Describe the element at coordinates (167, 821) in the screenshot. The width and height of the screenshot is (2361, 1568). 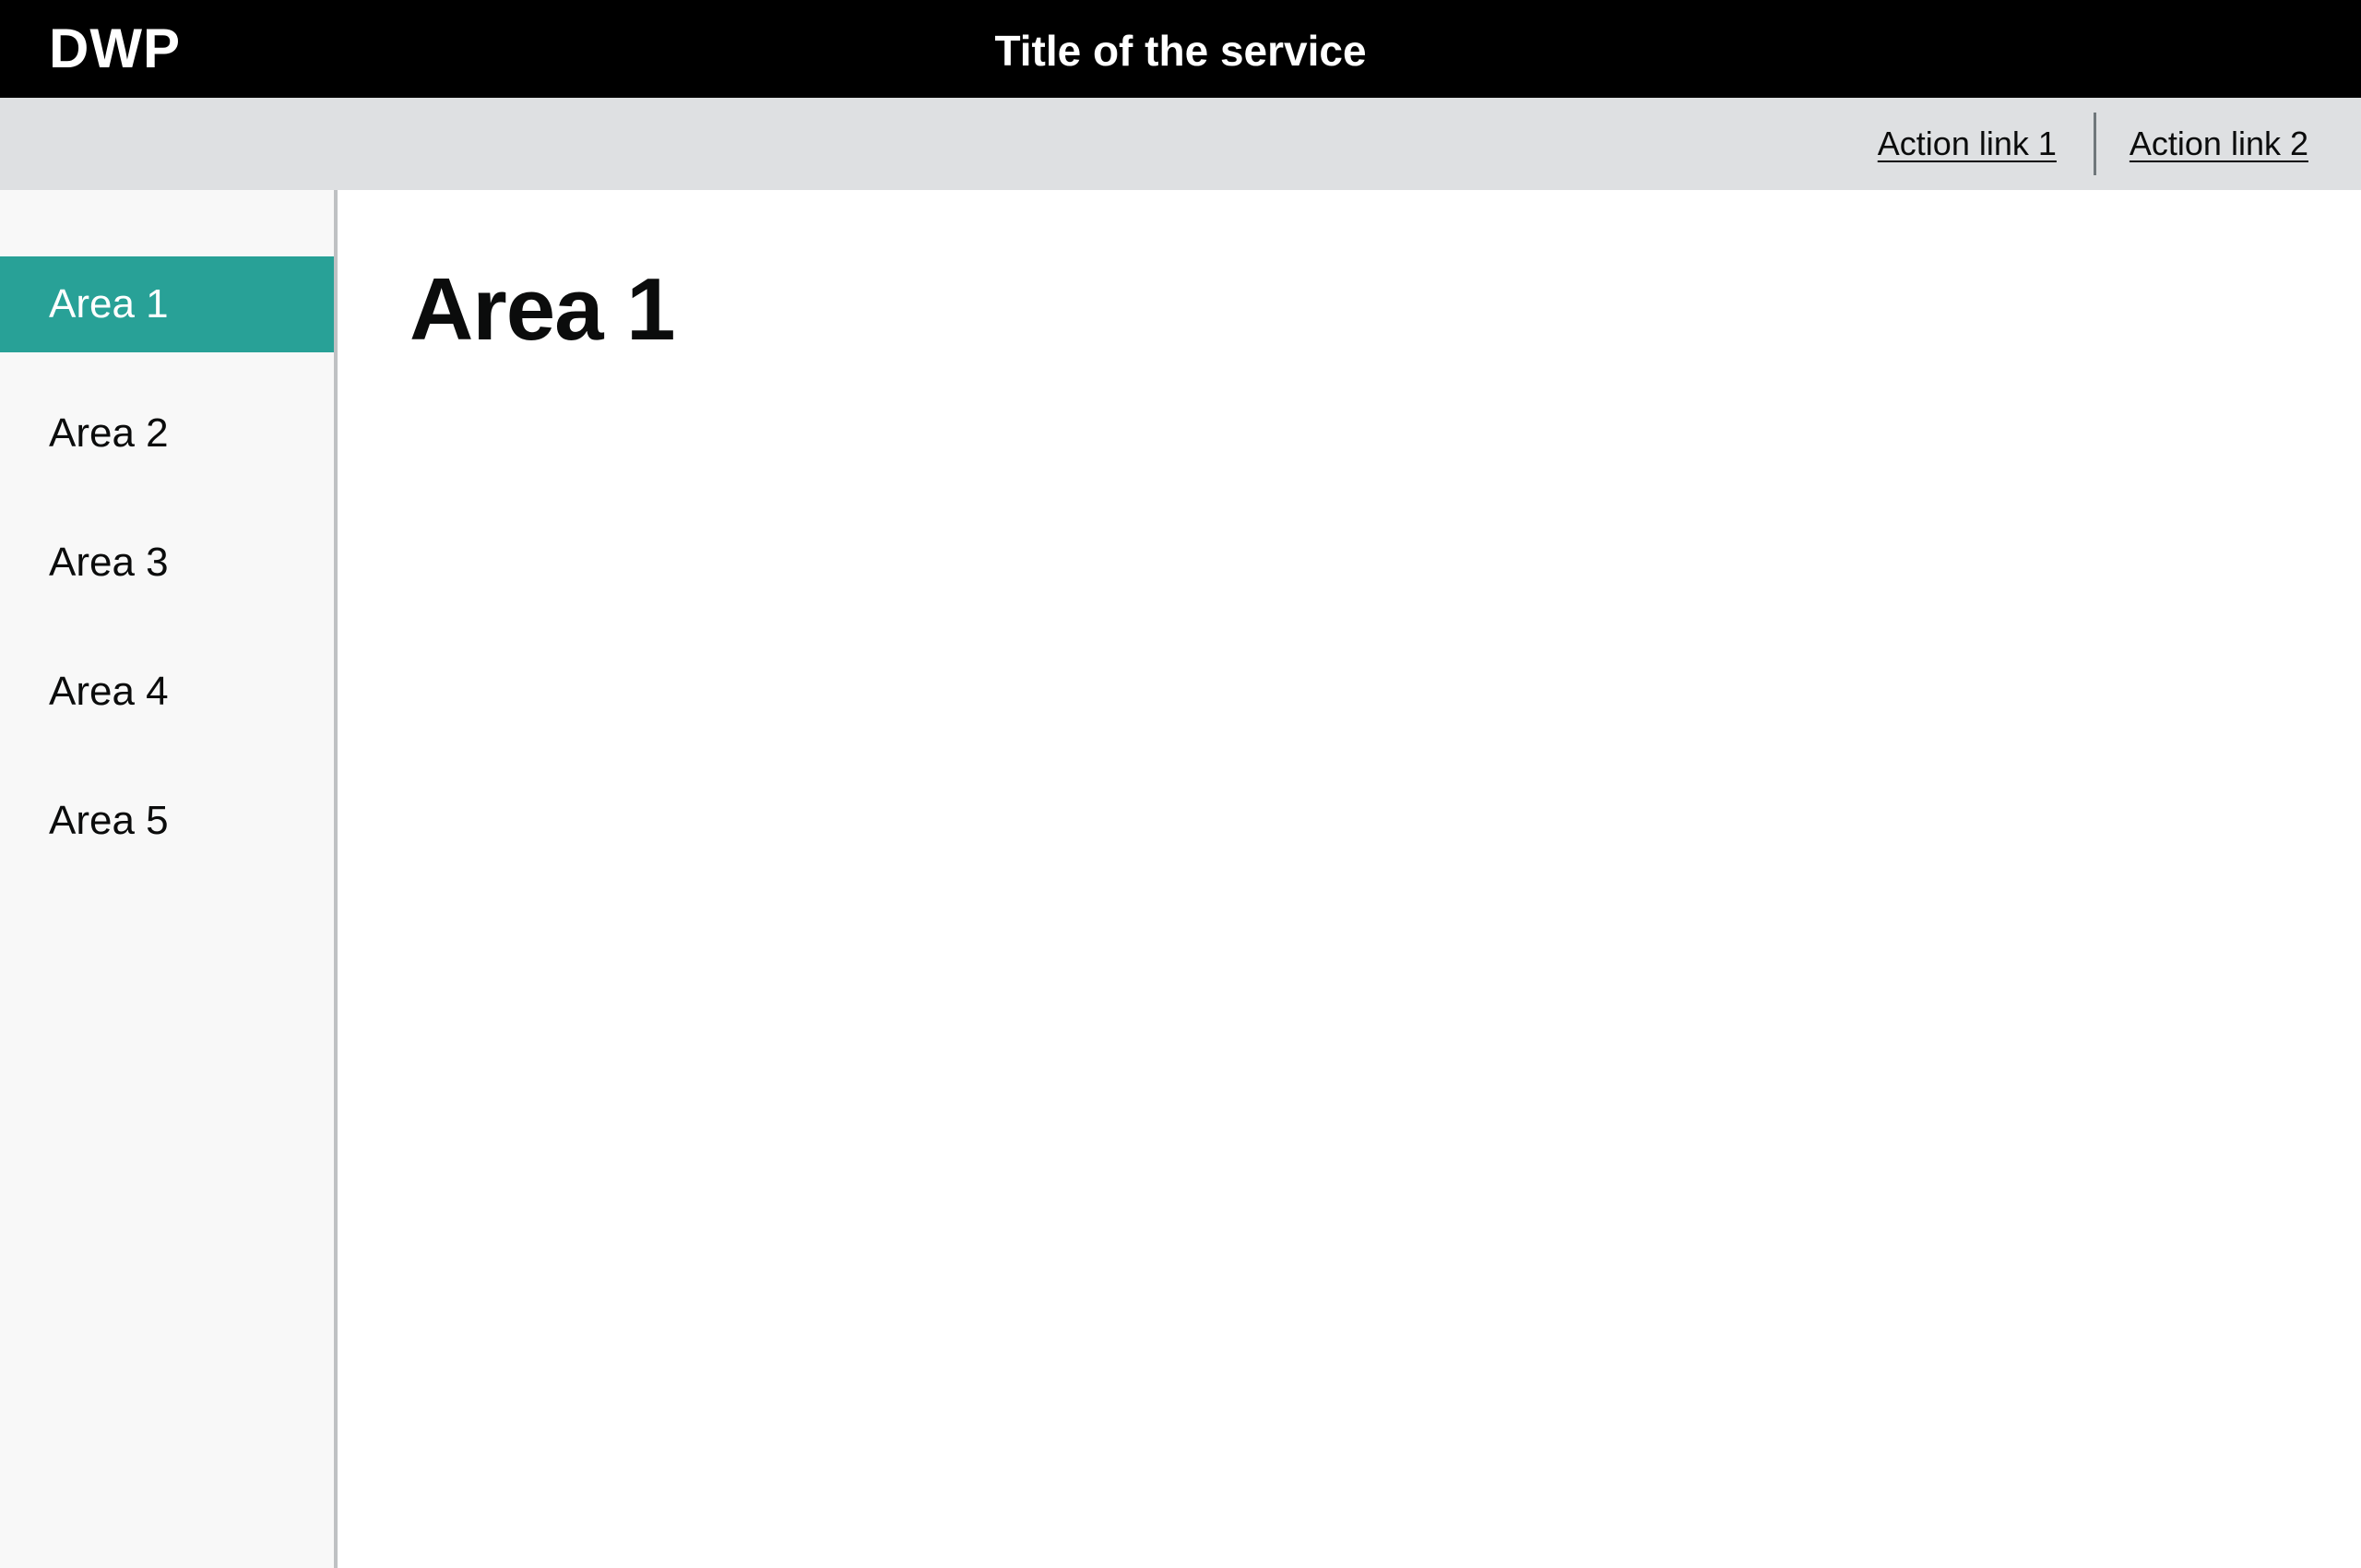
I see `sidebar-item-area-5: Area 5` at that location.